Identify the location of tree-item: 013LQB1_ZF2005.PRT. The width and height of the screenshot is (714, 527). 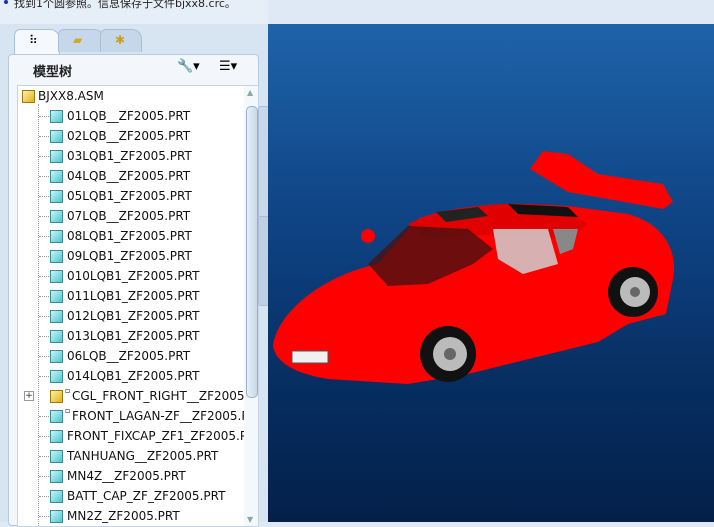
(133, 336).